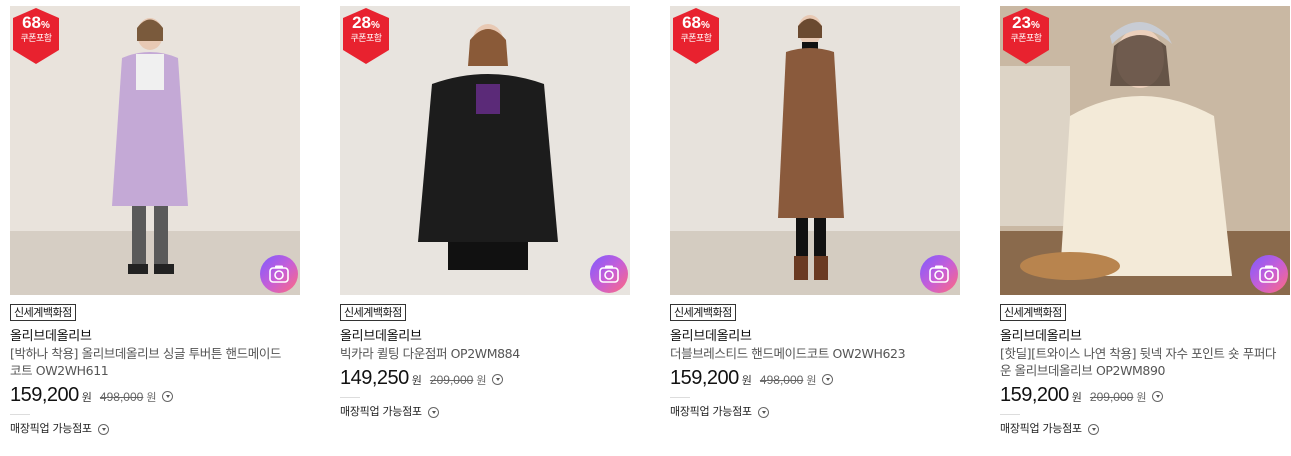  I want to click on product-image: 28% 쿠폰포함, so click(485, 150).